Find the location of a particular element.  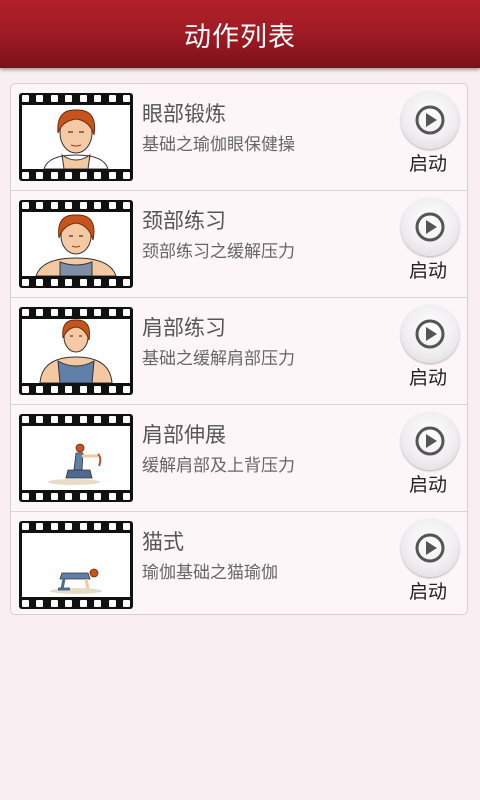

exercise-name: 猫式 is located at coordinates (163, 542).